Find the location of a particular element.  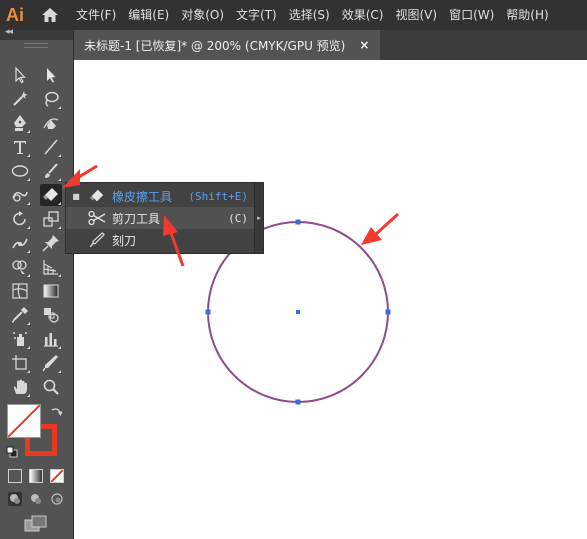

eraser-icon is located at coordinates (97, 196).